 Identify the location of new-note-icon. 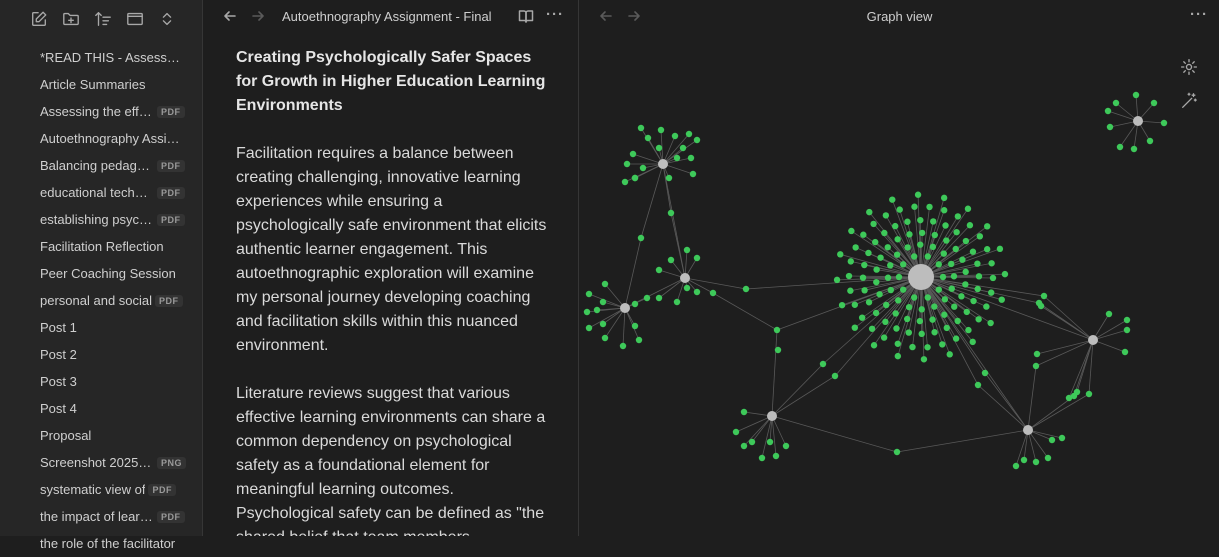
(39, 19).